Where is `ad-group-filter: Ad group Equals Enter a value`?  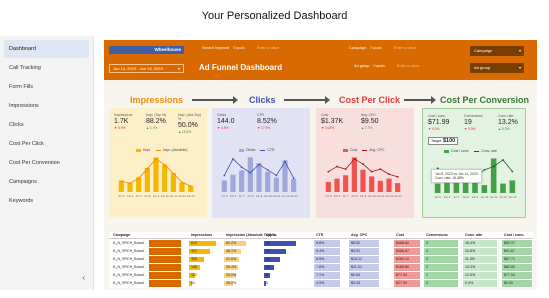
ad-group-filter: Ad group Equals Enter a value is located at coordinates (409, 66).